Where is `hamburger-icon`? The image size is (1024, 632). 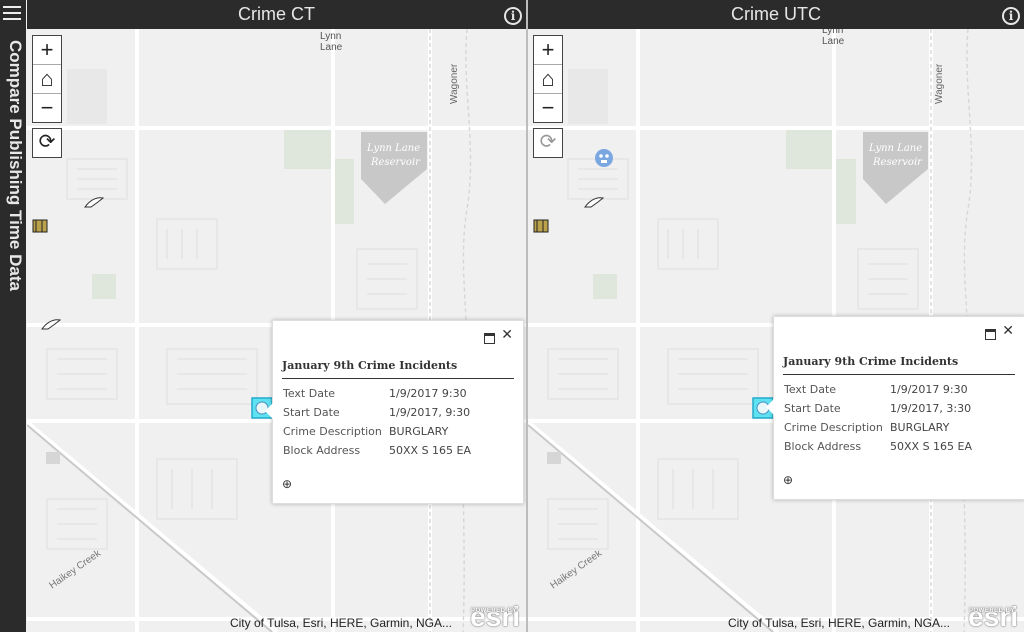 hamburger-icon is located at coordinates (12, 13).